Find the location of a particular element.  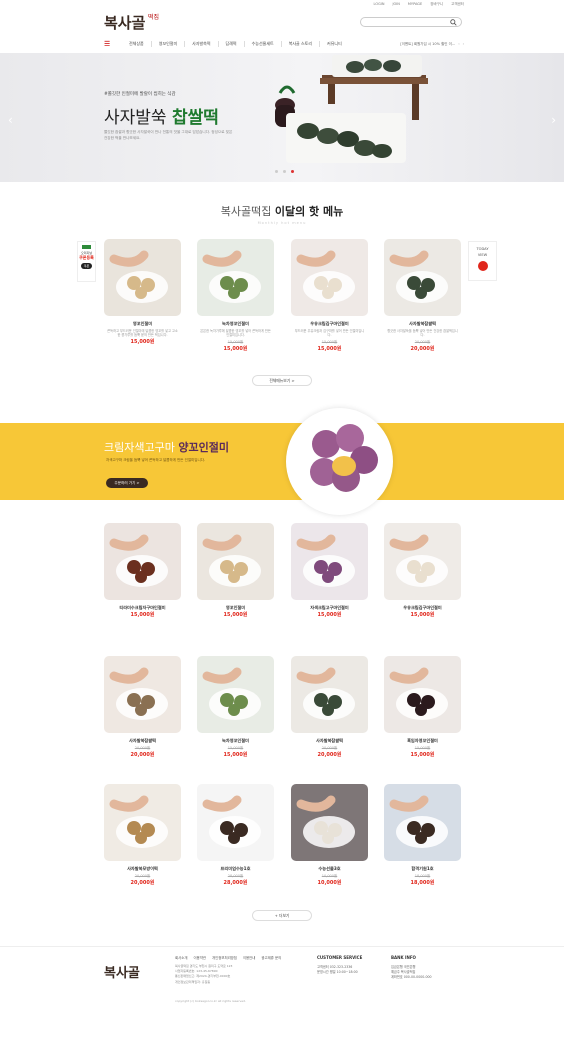

menu-icon: ☰ is located at coordinates (108, 44).